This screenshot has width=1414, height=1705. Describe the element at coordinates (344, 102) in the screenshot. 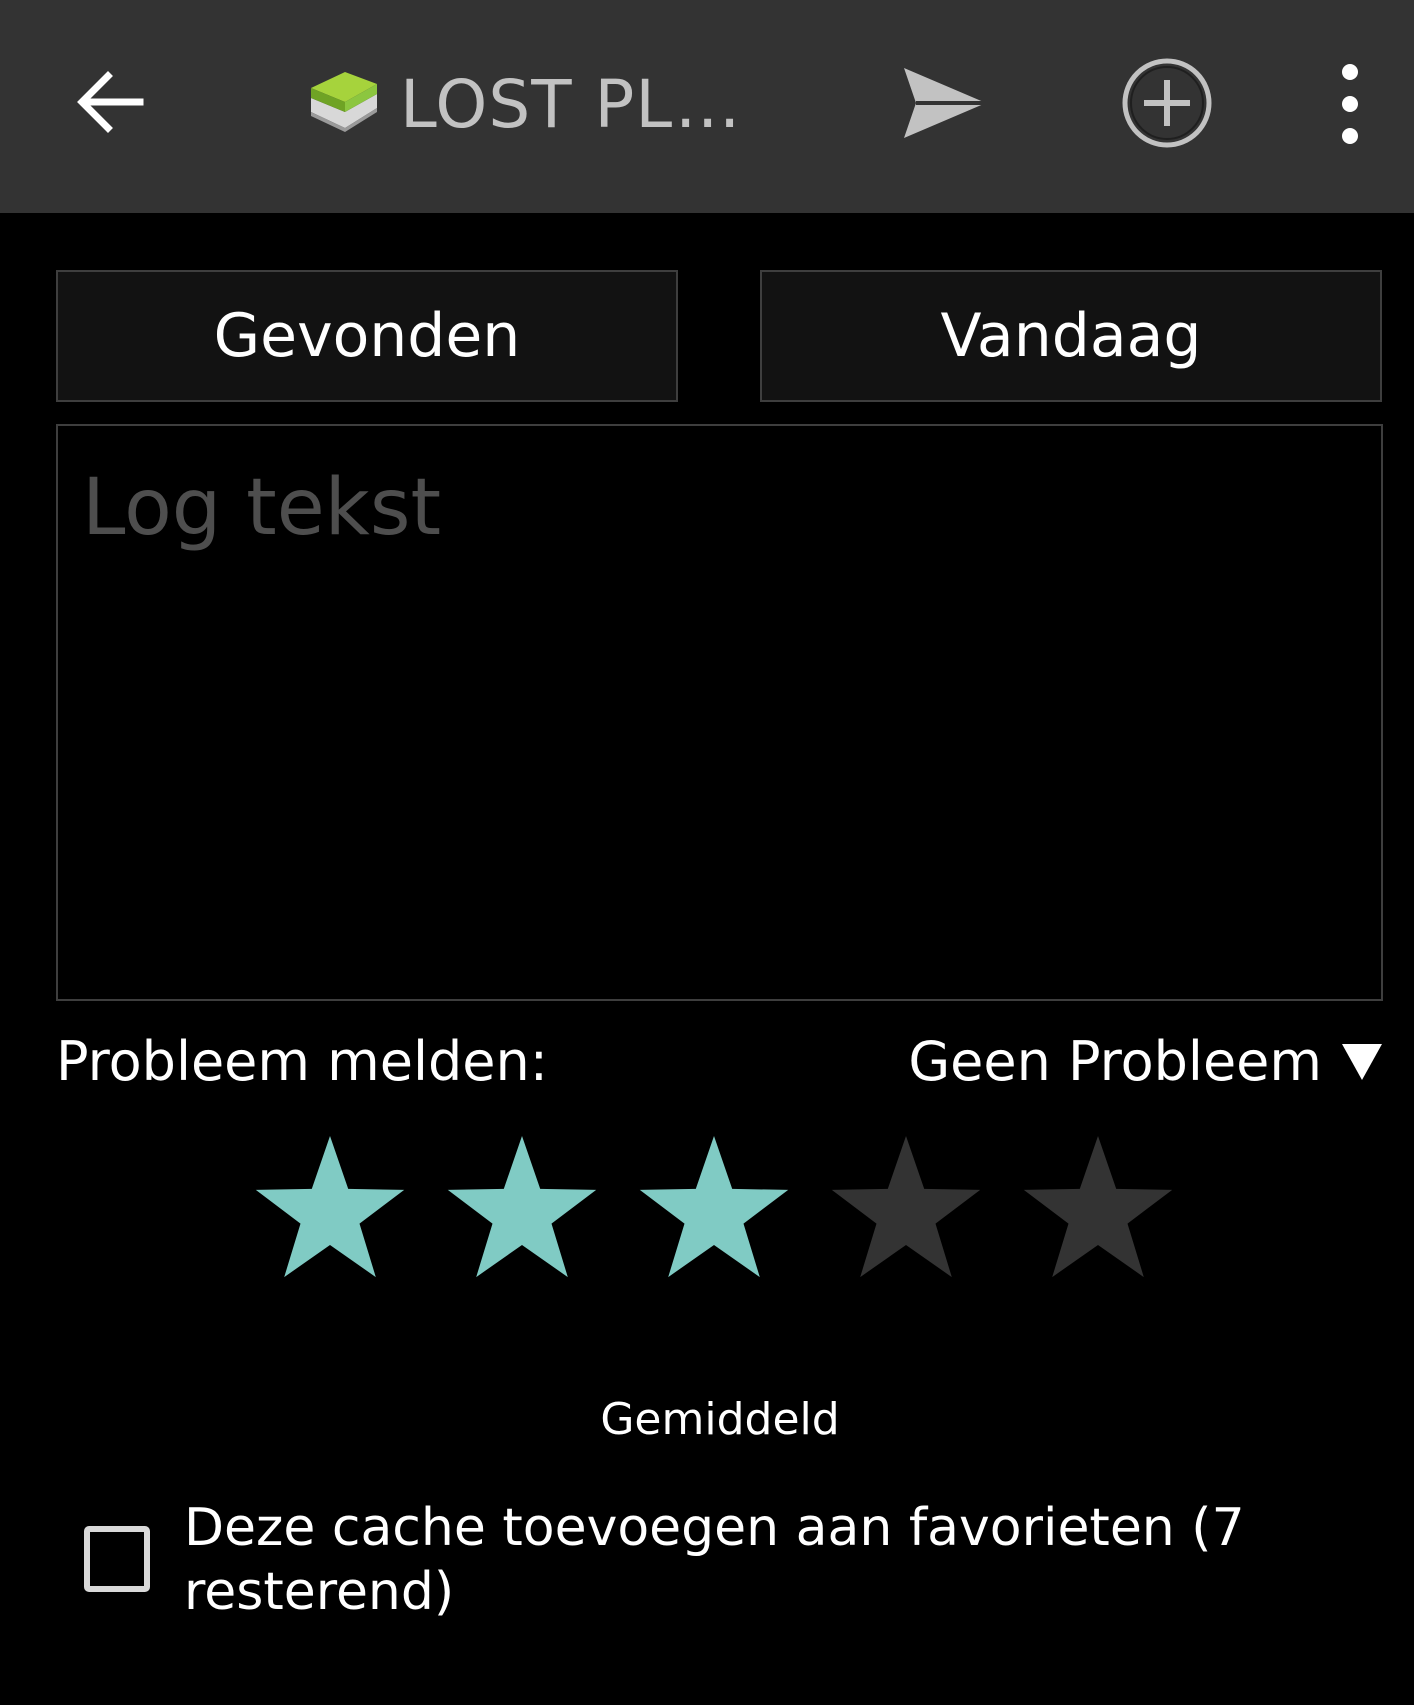

I see `green-book-icon` at that location.